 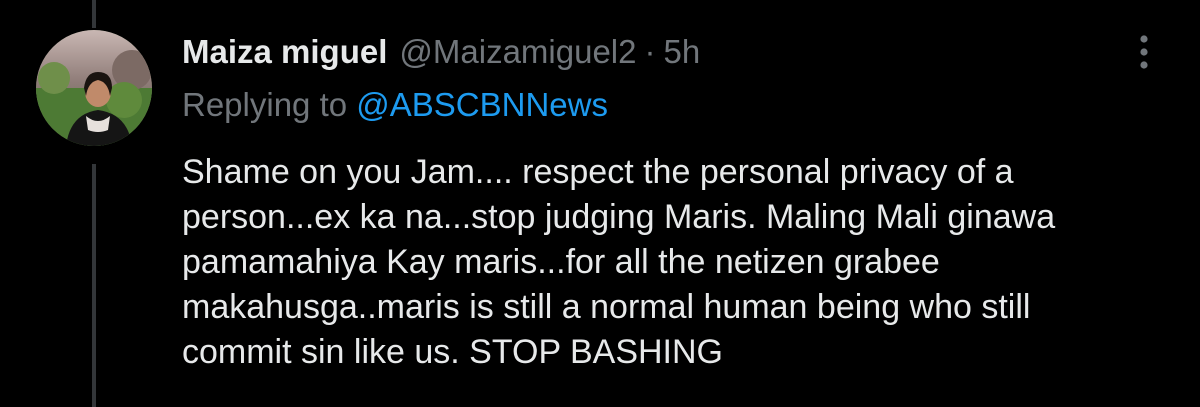 I want to click on replying-to-label: Replying to, so click(x=269, y=104).